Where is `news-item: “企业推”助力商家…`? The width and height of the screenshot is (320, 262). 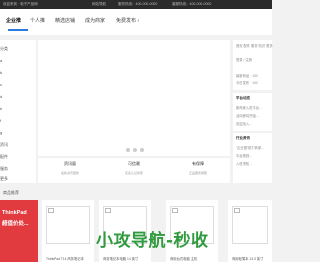 news-item: “企业推”助力商家… is located at coordinates (250, 147).